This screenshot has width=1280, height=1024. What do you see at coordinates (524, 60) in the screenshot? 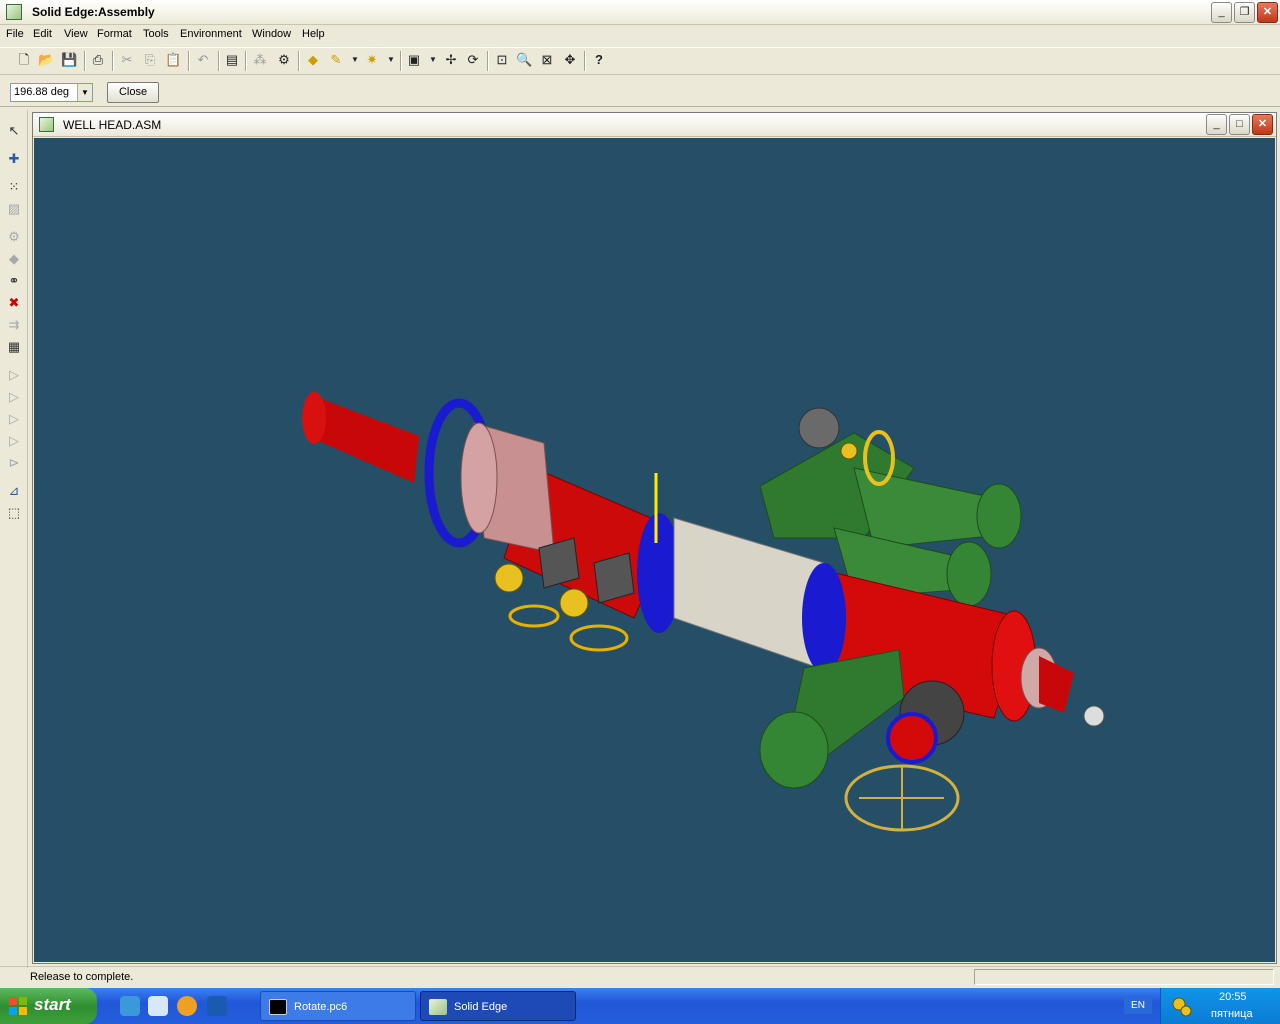
I see `zoom-icon: 🔍` at bounding box center [524, 60].